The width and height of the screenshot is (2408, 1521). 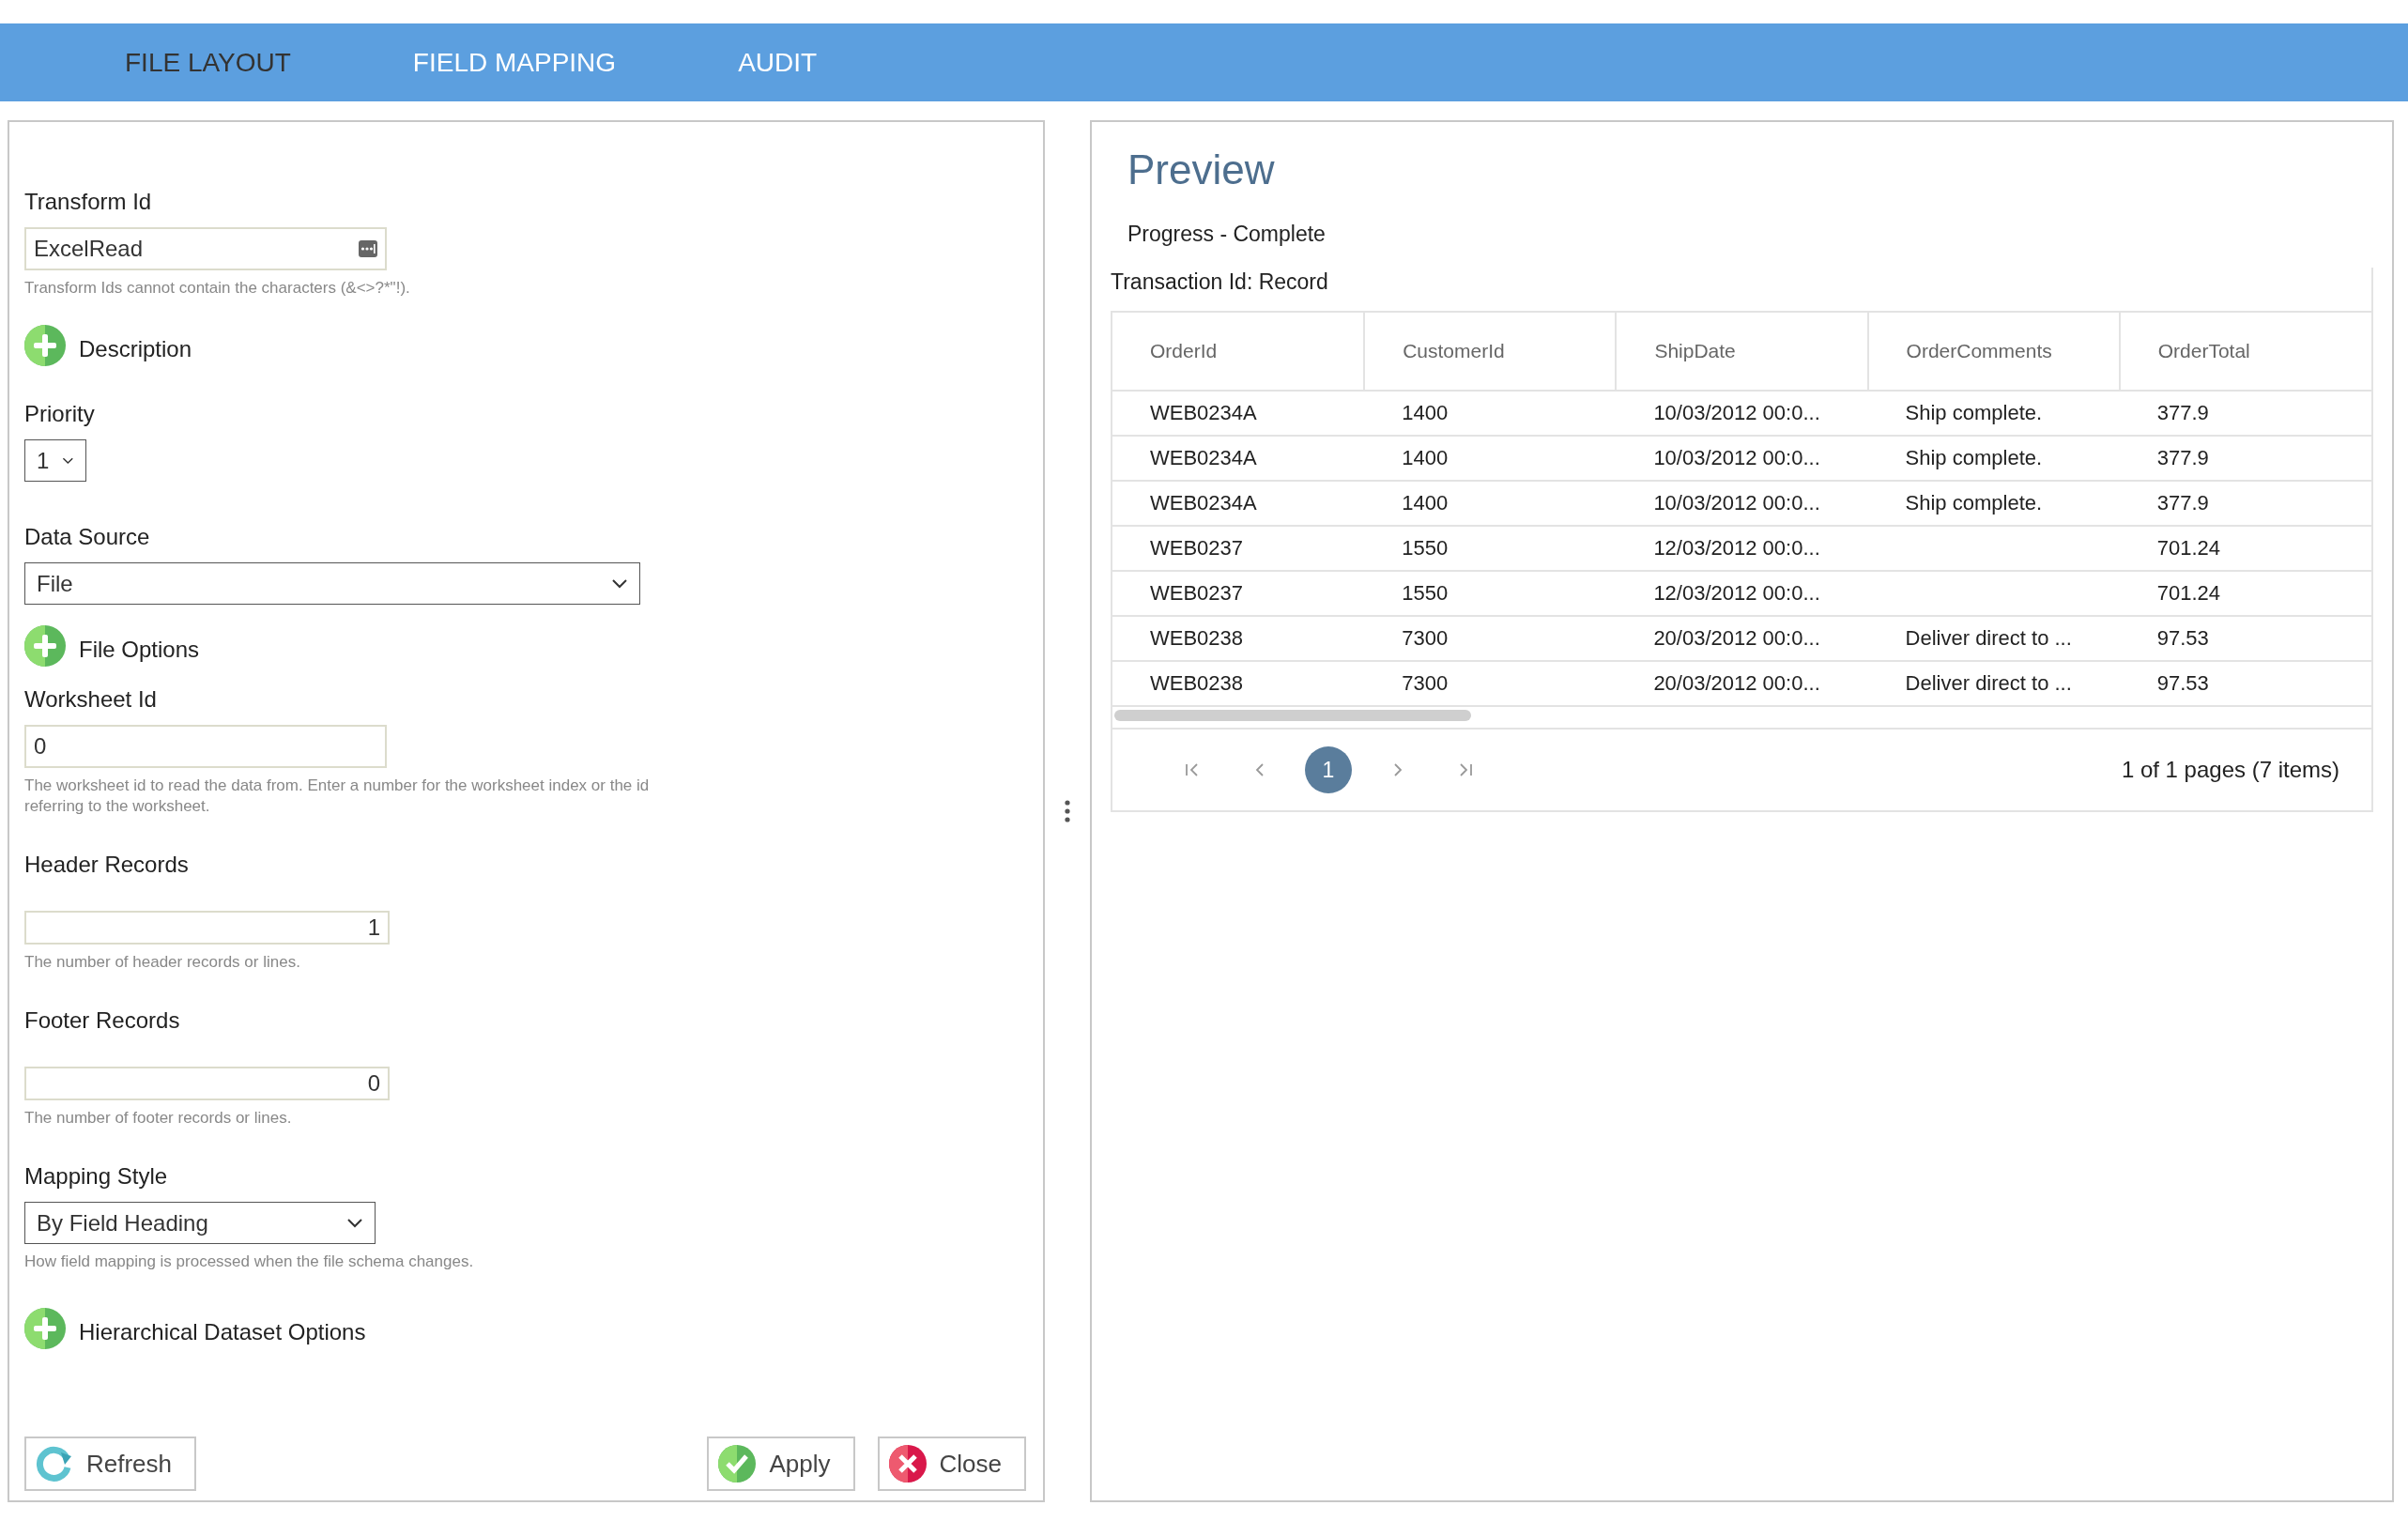 I want to click on hint-text: The number of footer records or lines., so click(x=158, y=1119).